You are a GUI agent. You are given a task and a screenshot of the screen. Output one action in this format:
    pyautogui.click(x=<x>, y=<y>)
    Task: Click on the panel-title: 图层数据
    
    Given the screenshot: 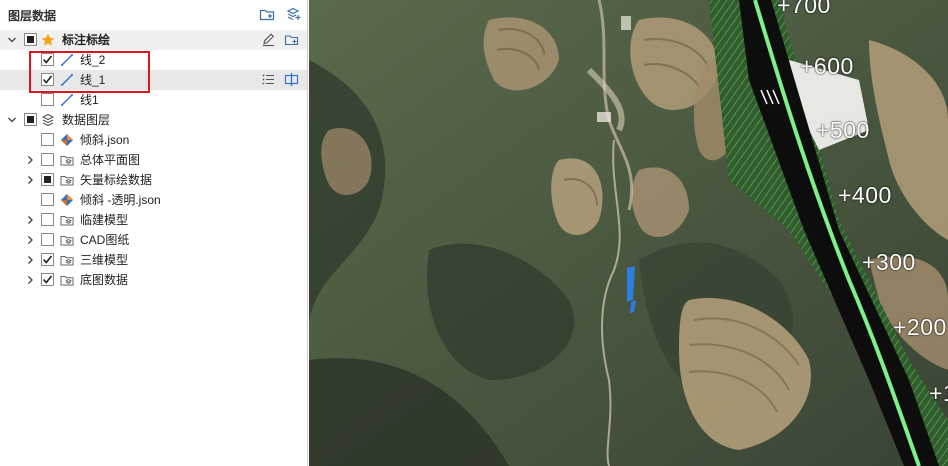 What is the action you would take?
    pyautogui.click(x=32, y=15)
    